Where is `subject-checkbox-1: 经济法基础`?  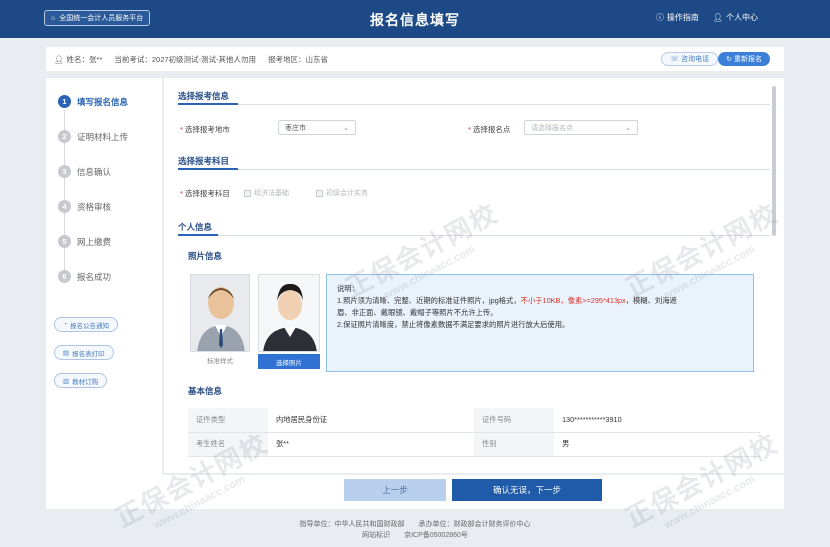
subject-checkbox-1: 经济法基础 is located at coordinates (266, 193).